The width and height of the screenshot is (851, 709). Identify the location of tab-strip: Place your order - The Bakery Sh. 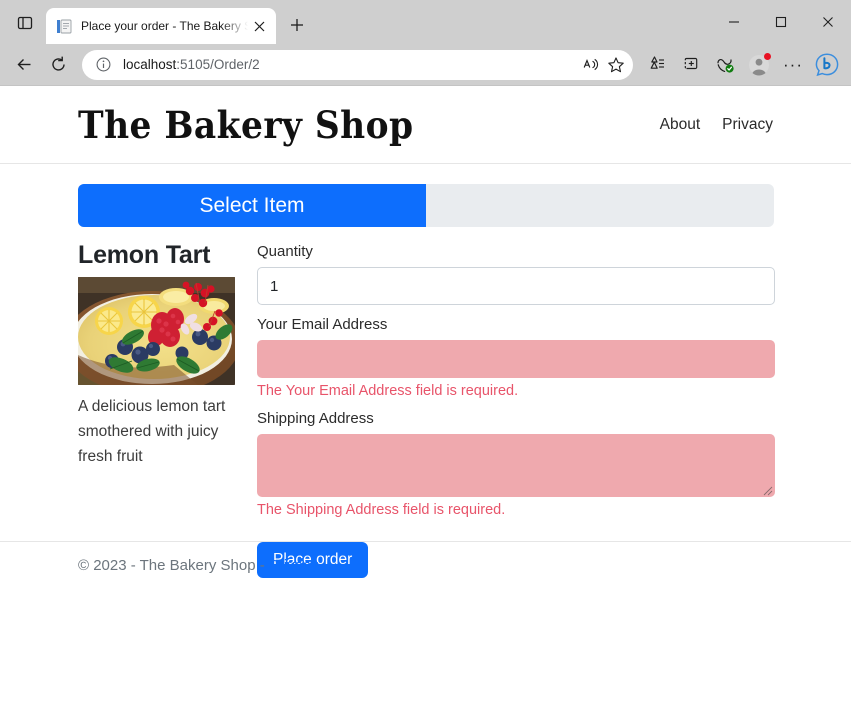
(425, 22).